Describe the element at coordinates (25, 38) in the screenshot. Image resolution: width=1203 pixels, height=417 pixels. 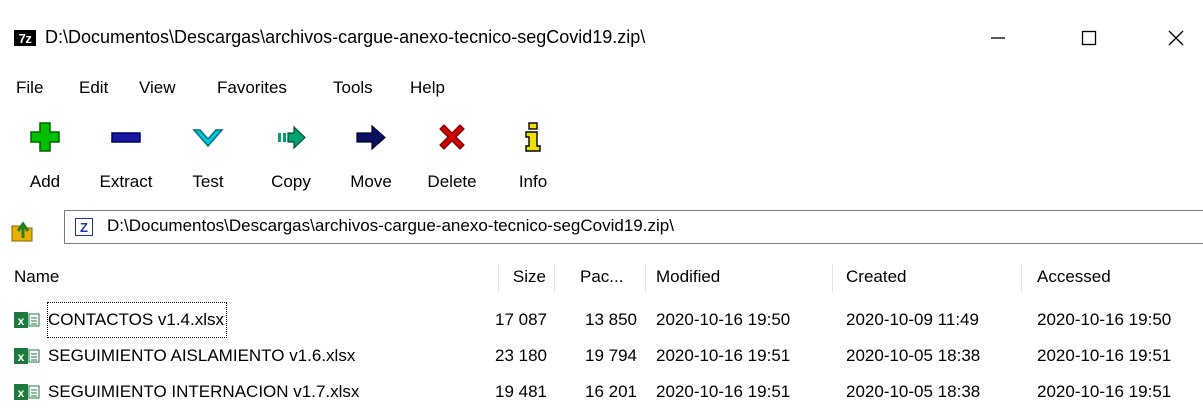
I see `app-icon: 7z` at that location.